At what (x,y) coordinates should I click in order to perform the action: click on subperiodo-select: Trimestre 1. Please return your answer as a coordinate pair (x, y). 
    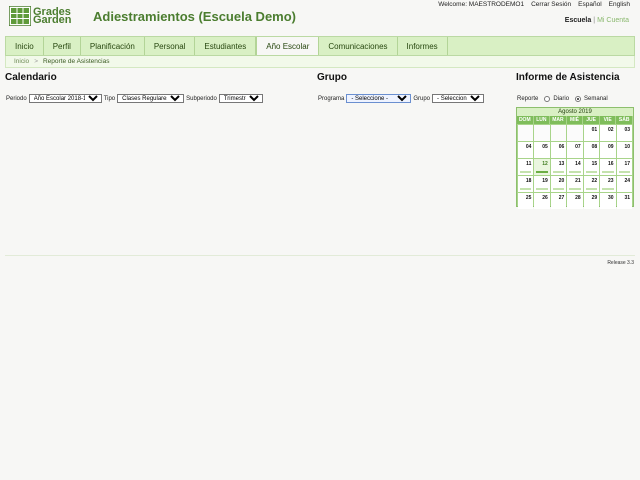
    Looking at the image, I should click on (240, 98).